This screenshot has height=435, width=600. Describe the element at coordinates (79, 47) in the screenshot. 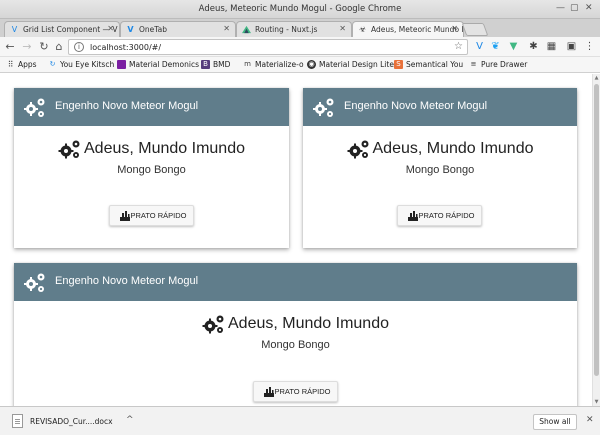

I see `site-info-icon: i` at that location.